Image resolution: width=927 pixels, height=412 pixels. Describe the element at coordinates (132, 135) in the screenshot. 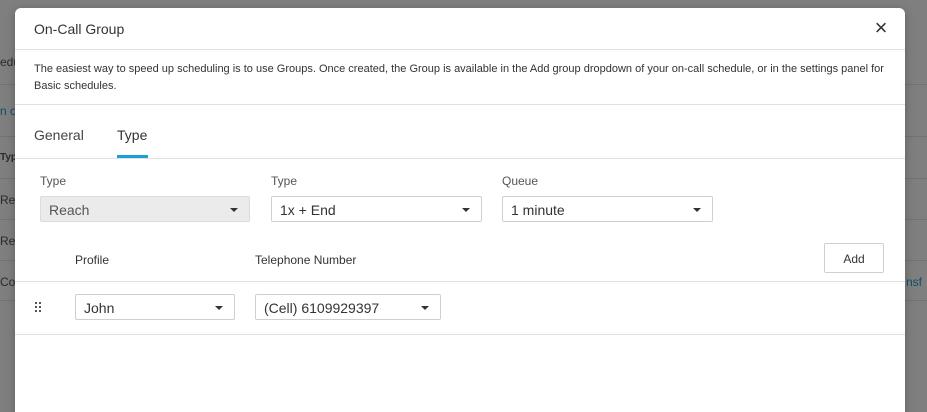

I see `tab-type: Type` at that location.